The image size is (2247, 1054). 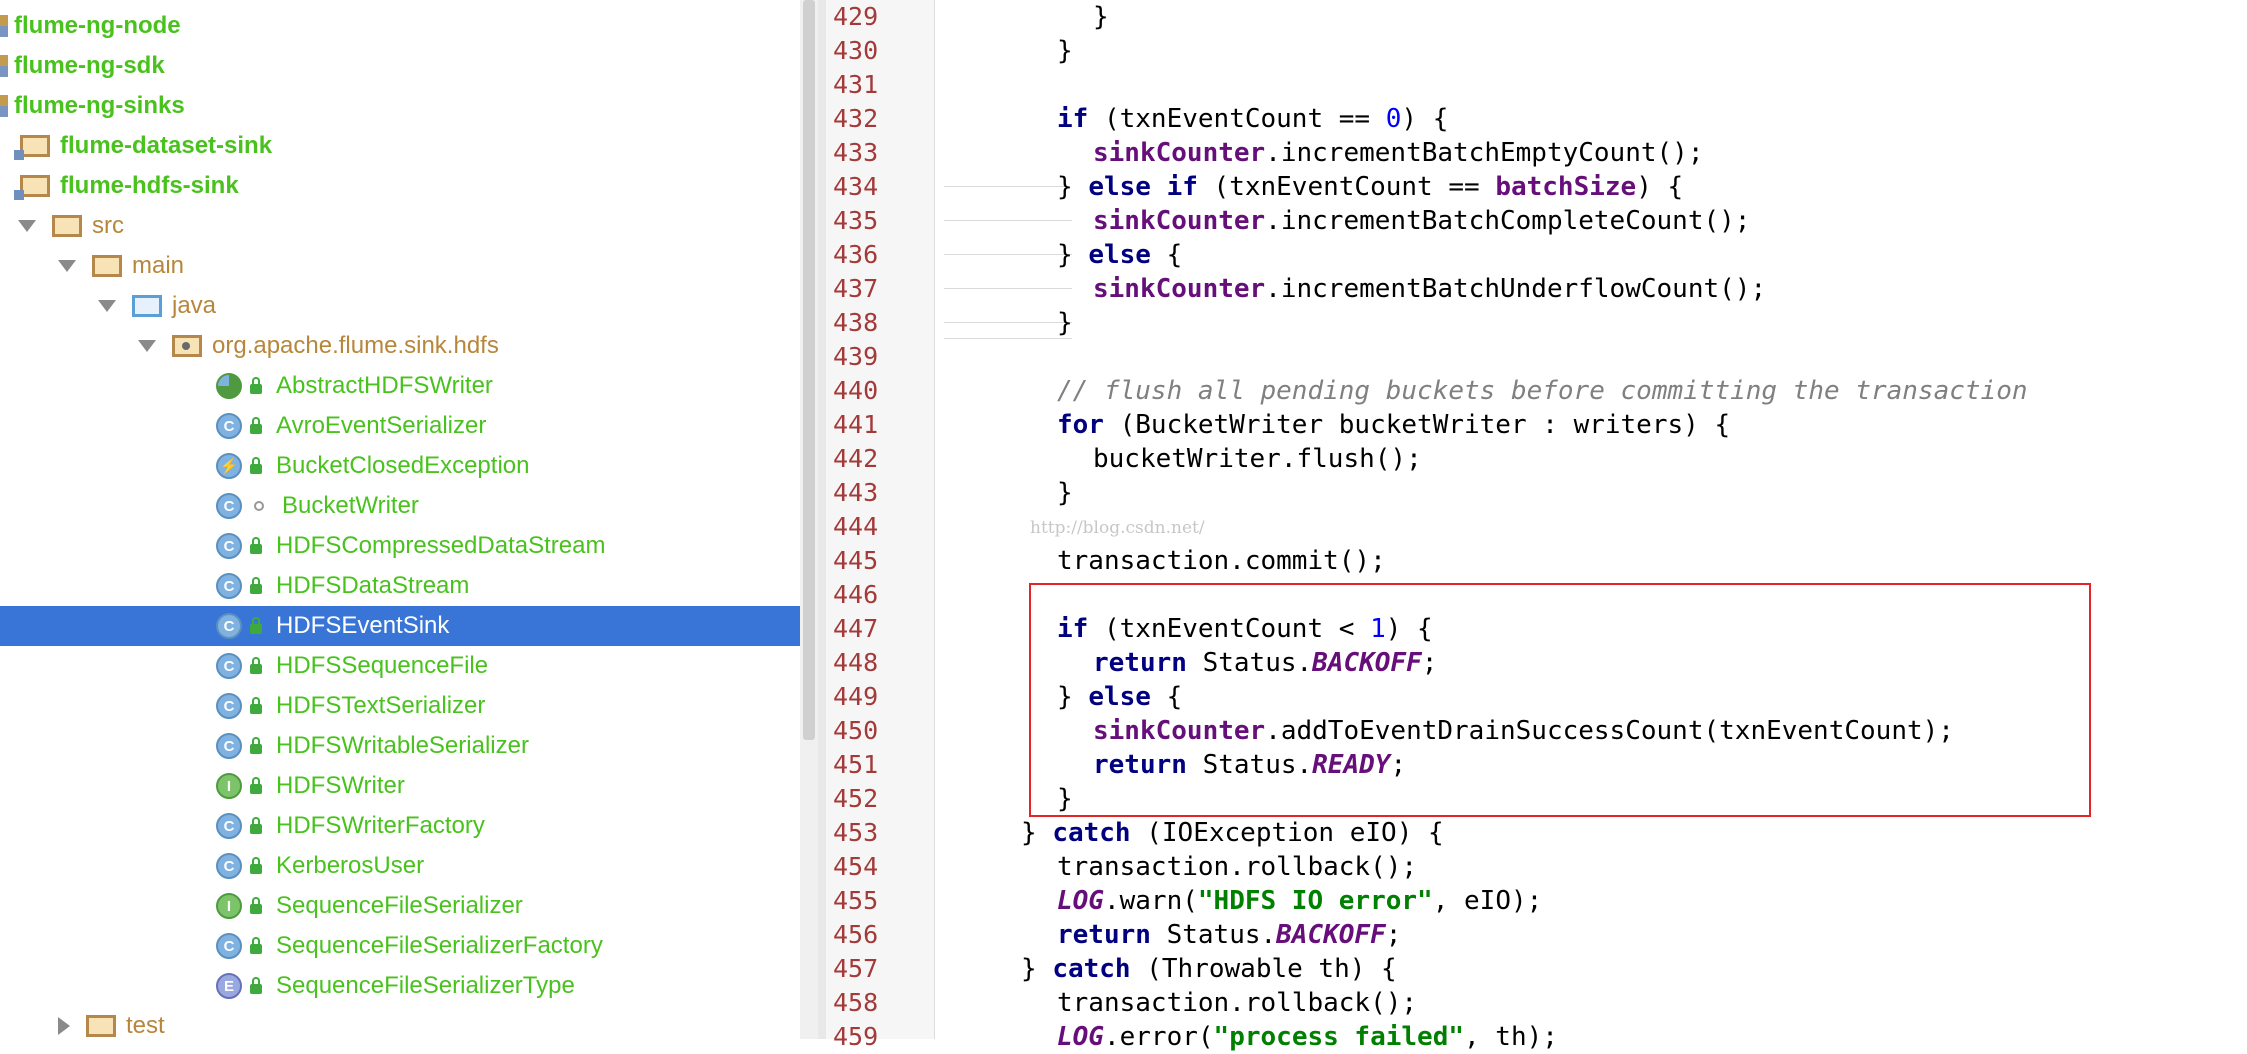 I want to click on tree-item-src: src, so click(x=400, y=226).